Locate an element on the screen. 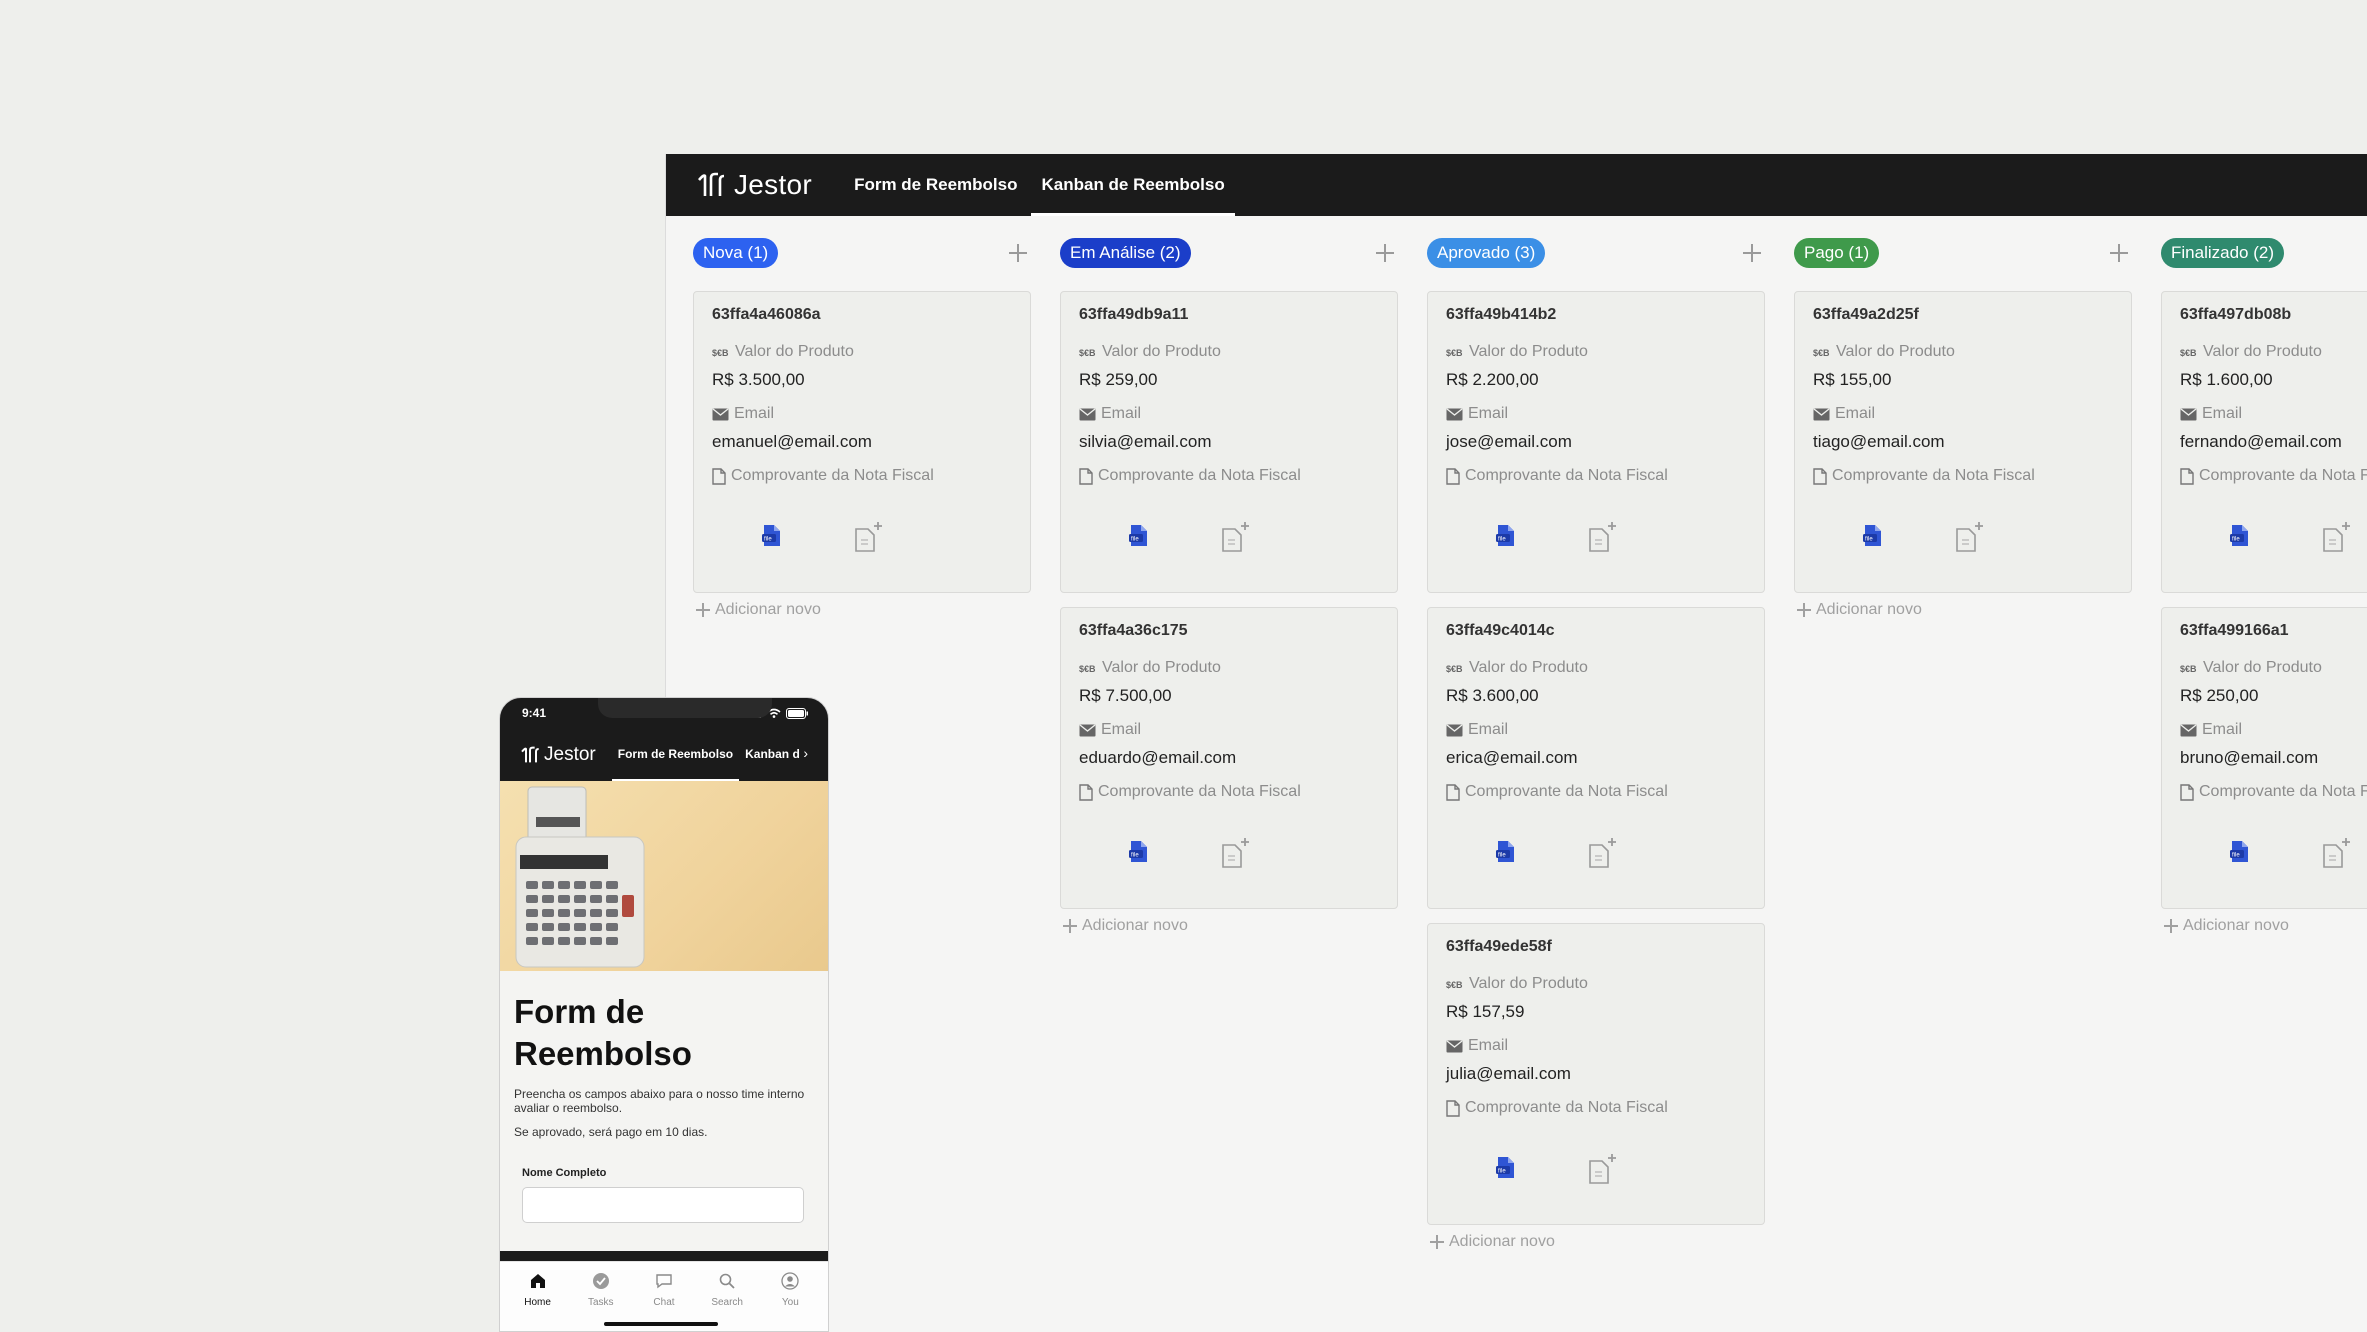 The height and width of the screenshot is (1332, 2367). search-icon is located at coordinates (727, 1284).